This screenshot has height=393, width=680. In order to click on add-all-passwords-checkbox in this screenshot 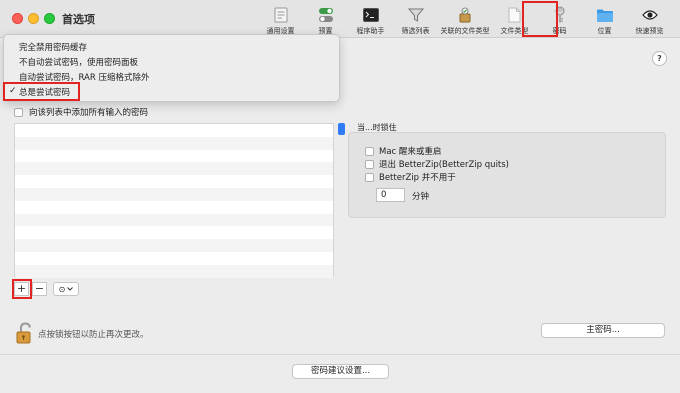, I will do `click(18, 112)`.